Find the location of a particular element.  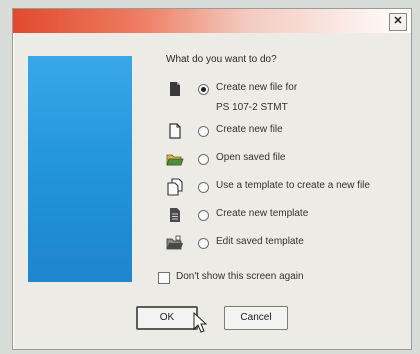

dont-show-again-checkbox is located at coordinates (164, 278).